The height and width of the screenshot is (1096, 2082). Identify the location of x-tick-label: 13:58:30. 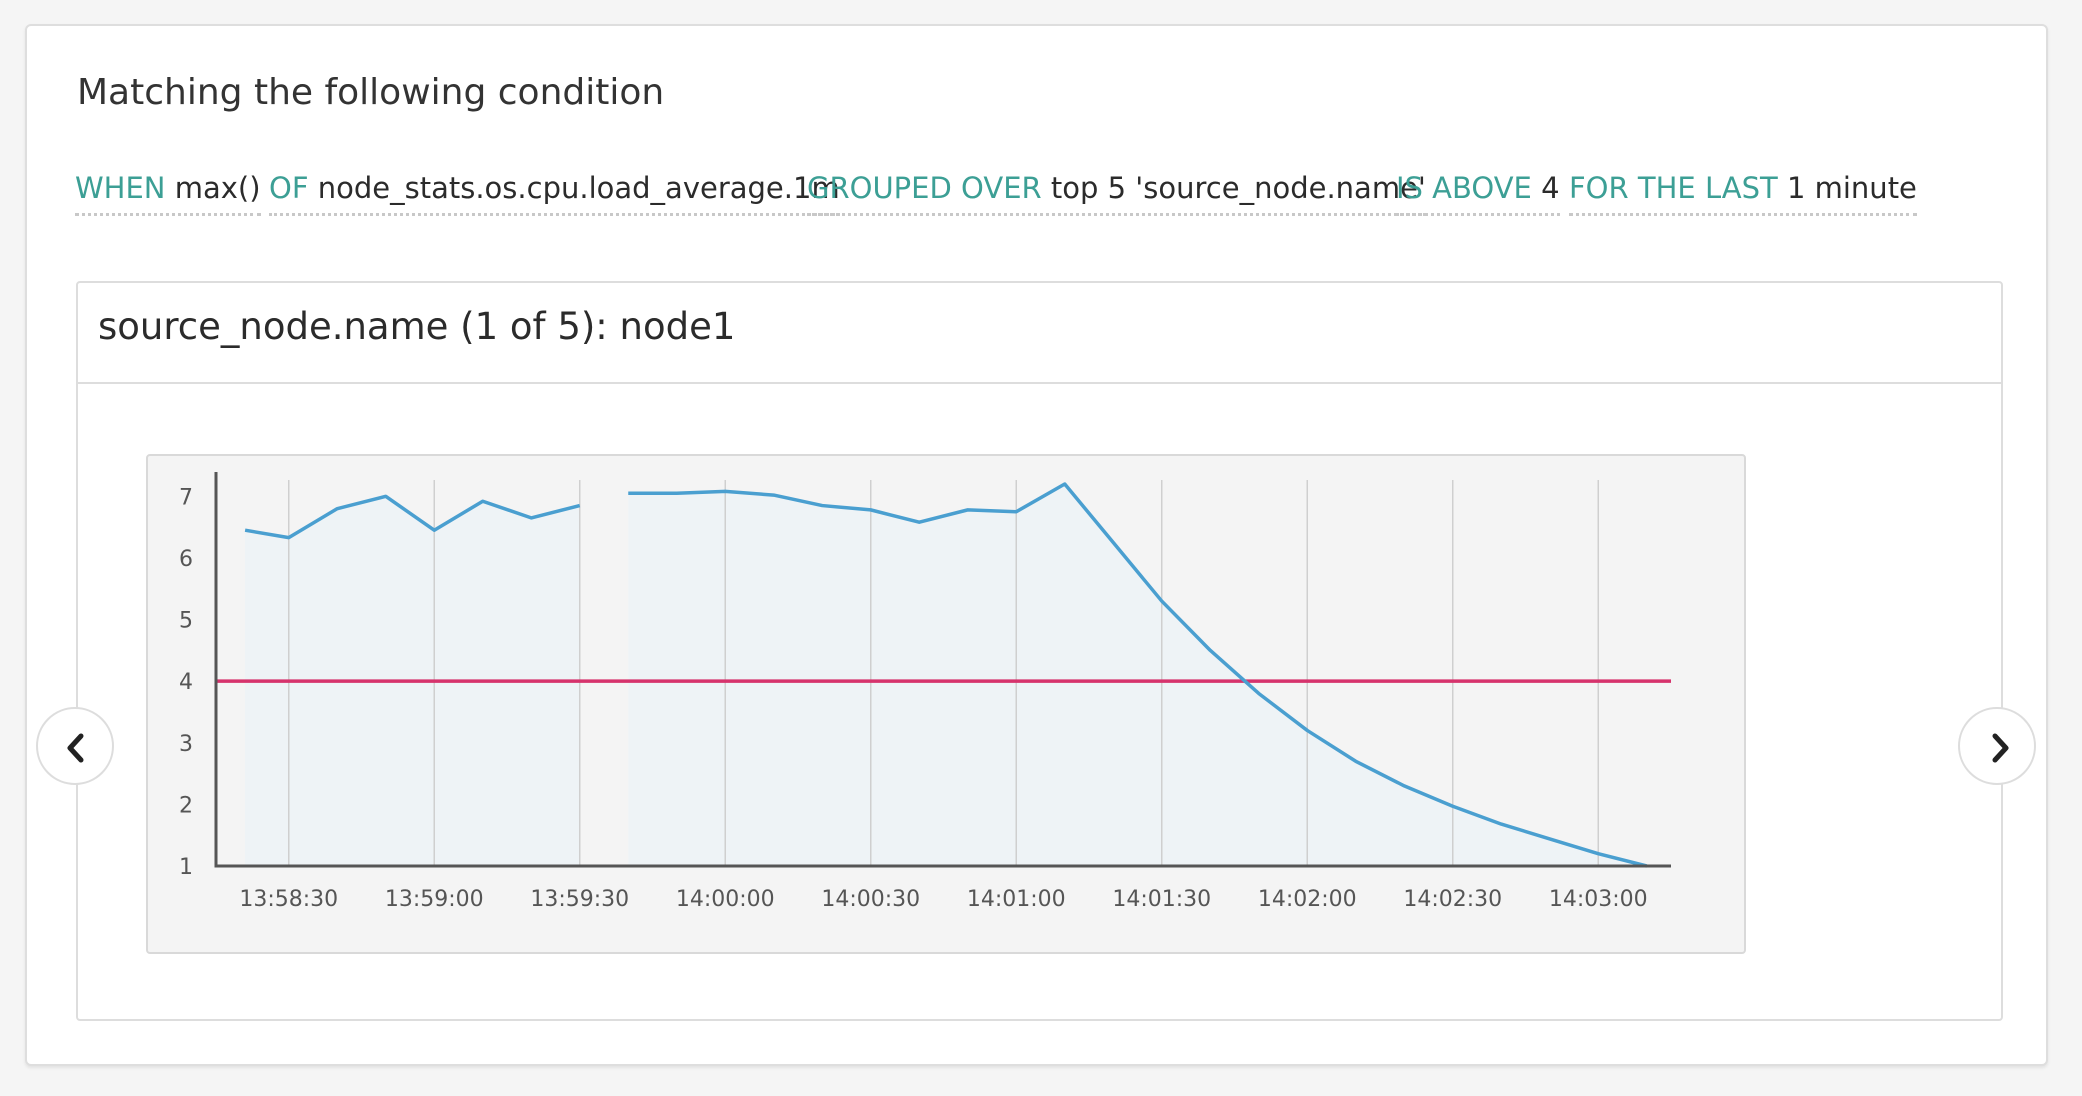
(288, 899).